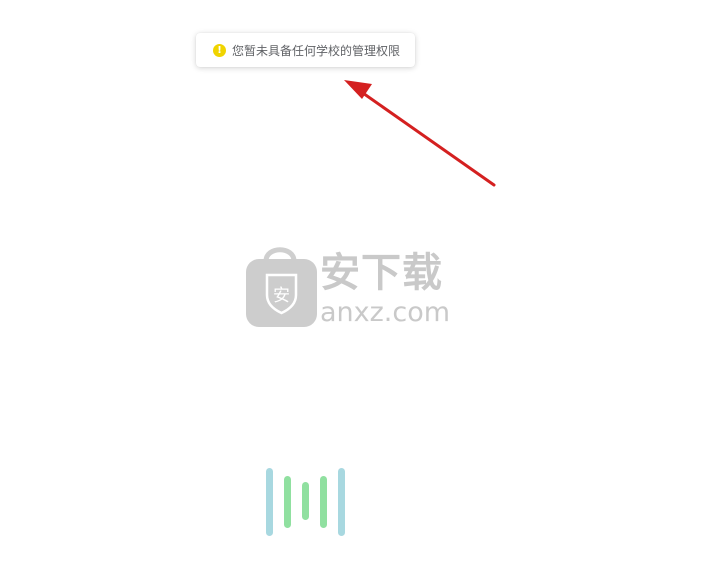 Image resolution: width=709 pixels, height=578 pixels. I want to click on watermark-domain: anxz.com, so click(385, 312).